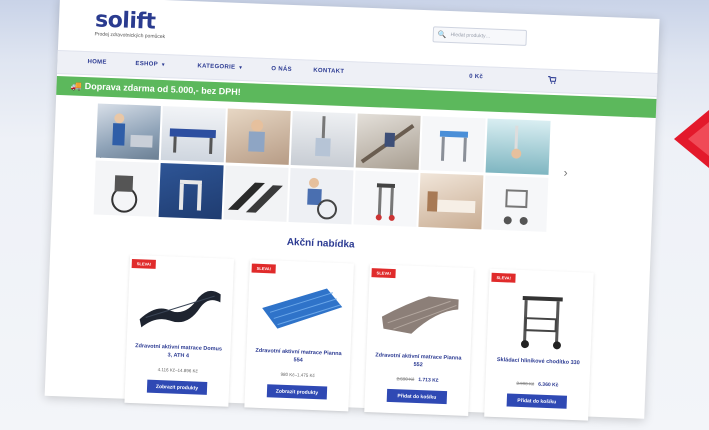 The height and width of the screenshot is (430, 709). I want to click on site-logo: solift, so click(125, 20).